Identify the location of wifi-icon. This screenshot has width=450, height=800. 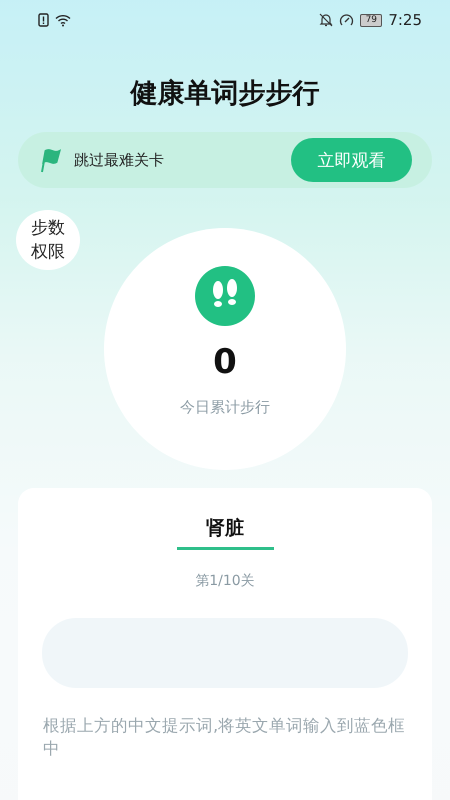
(63, 20).